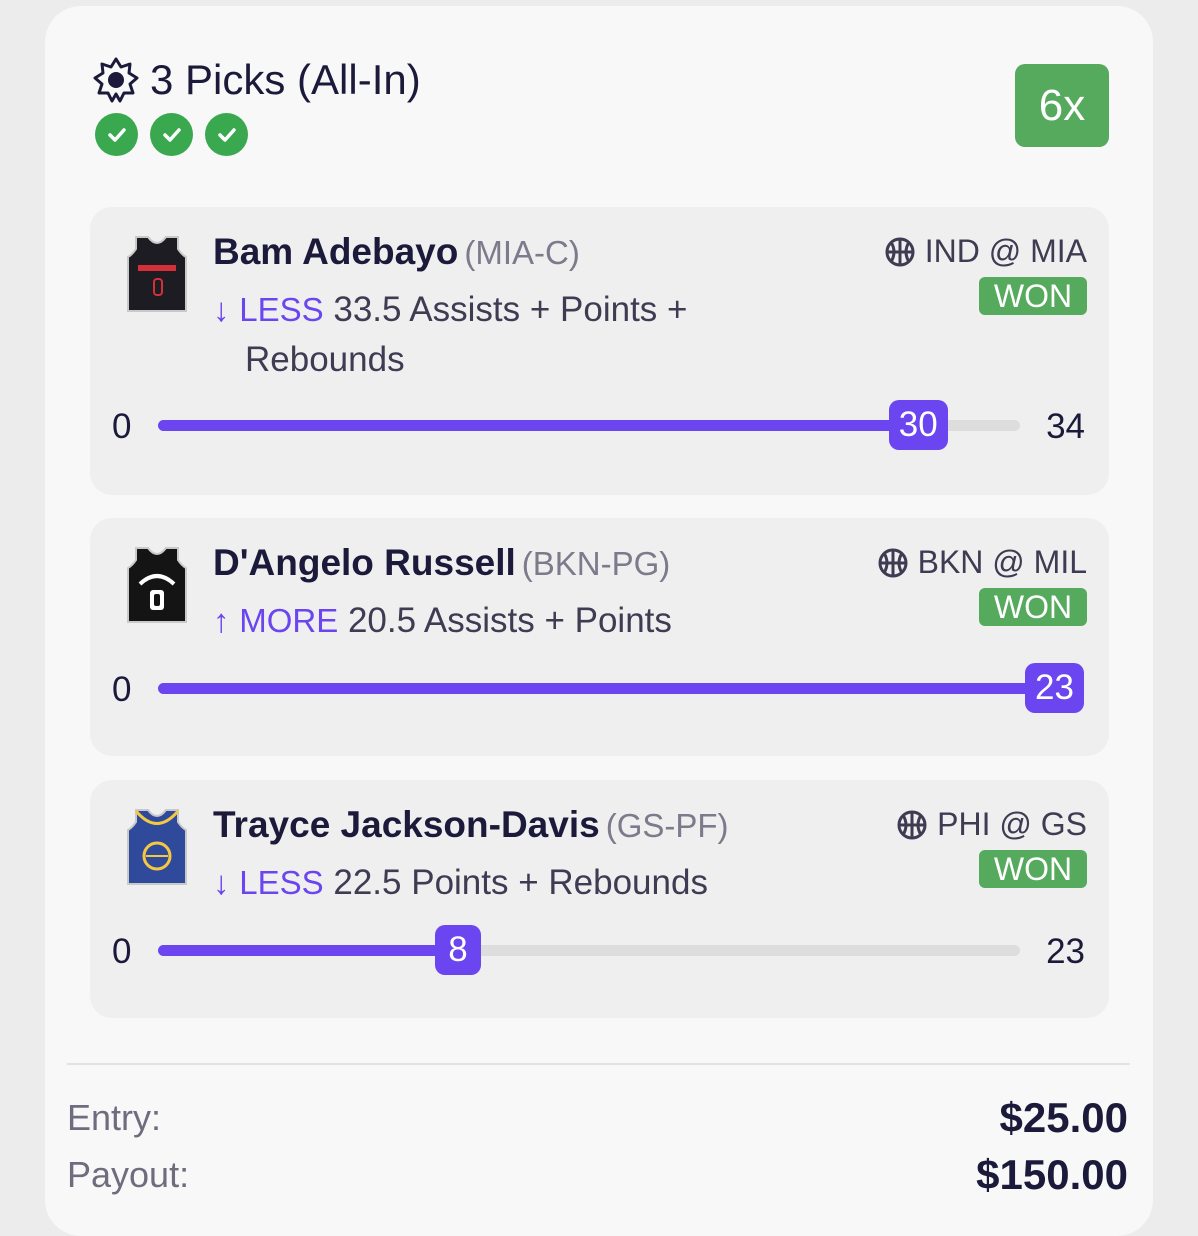 Image resolution: width=1198 pixels, height=1236 pixels. I want to click on player-name: Bam Adebayo (MIA-C), so click(396, 251).